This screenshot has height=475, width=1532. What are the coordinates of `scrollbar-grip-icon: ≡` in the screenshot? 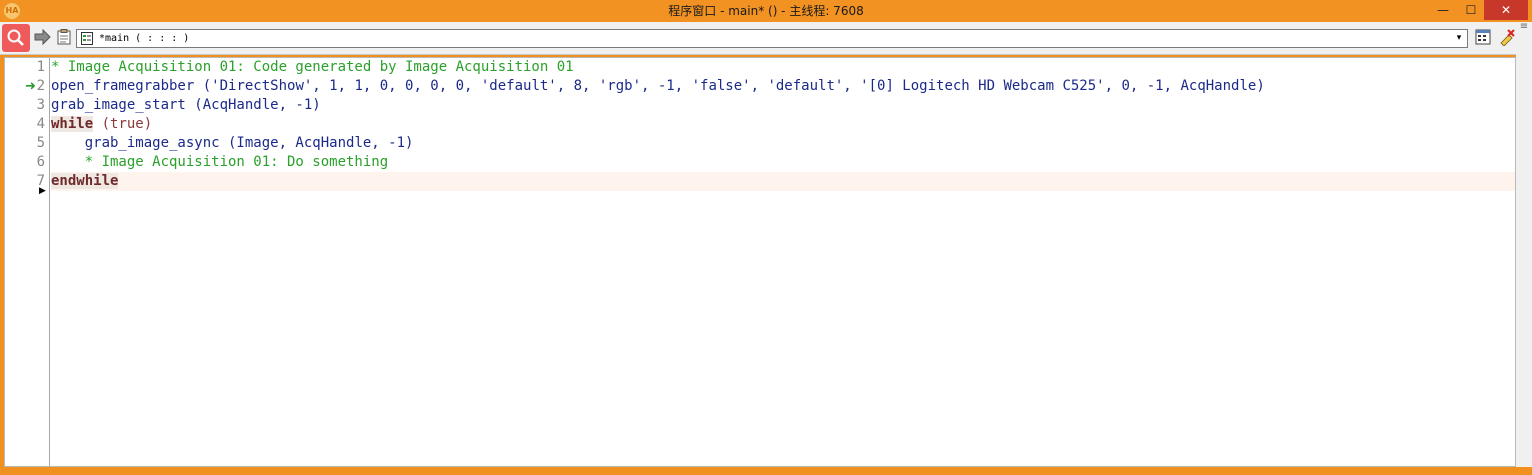 It's located at (1524, 27).